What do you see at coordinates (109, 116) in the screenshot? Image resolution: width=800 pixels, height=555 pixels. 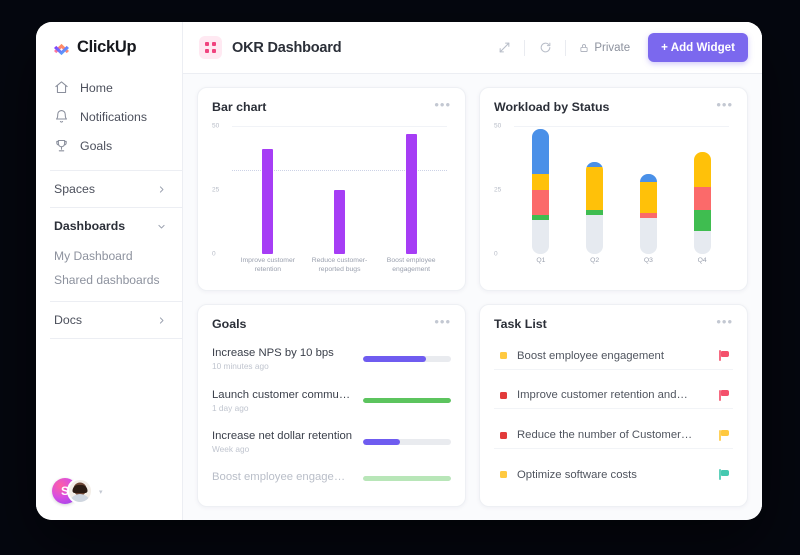 I see `sidebar-item-notifications: Notifications` at bounding box center [109, 116].